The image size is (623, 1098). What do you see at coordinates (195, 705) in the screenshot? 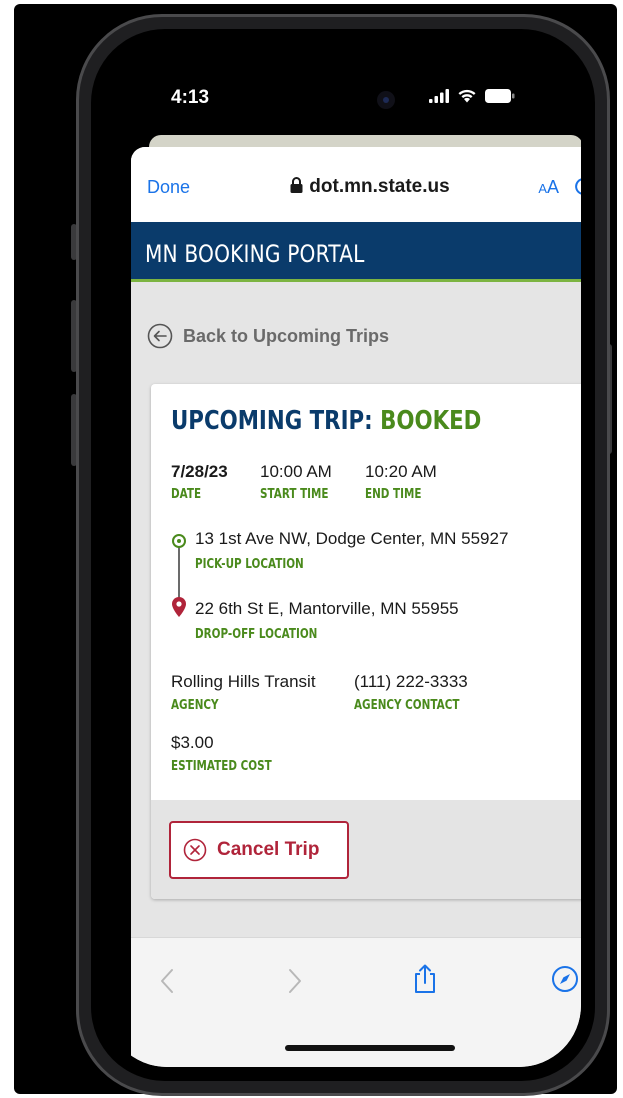
I see `agency-label: AGENCY` at bounding box center [195, 705].